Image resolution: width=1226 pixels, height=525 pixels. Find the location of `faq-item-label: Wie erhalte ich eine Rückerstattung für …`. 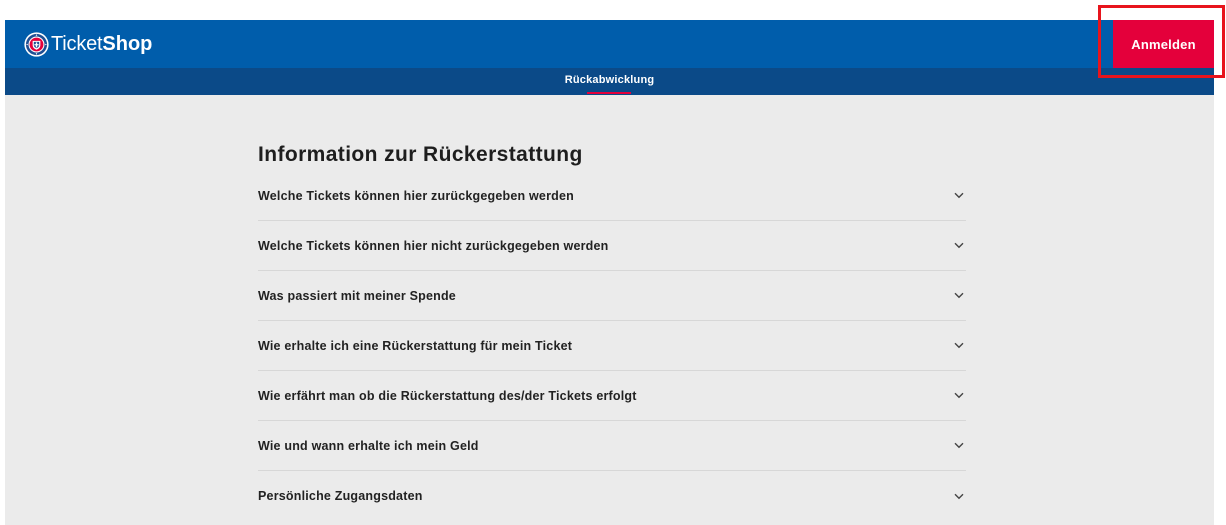

faq-item-label: Wie erhalte ich eine Rückerstattung für … is located at coordinates (415, 345).